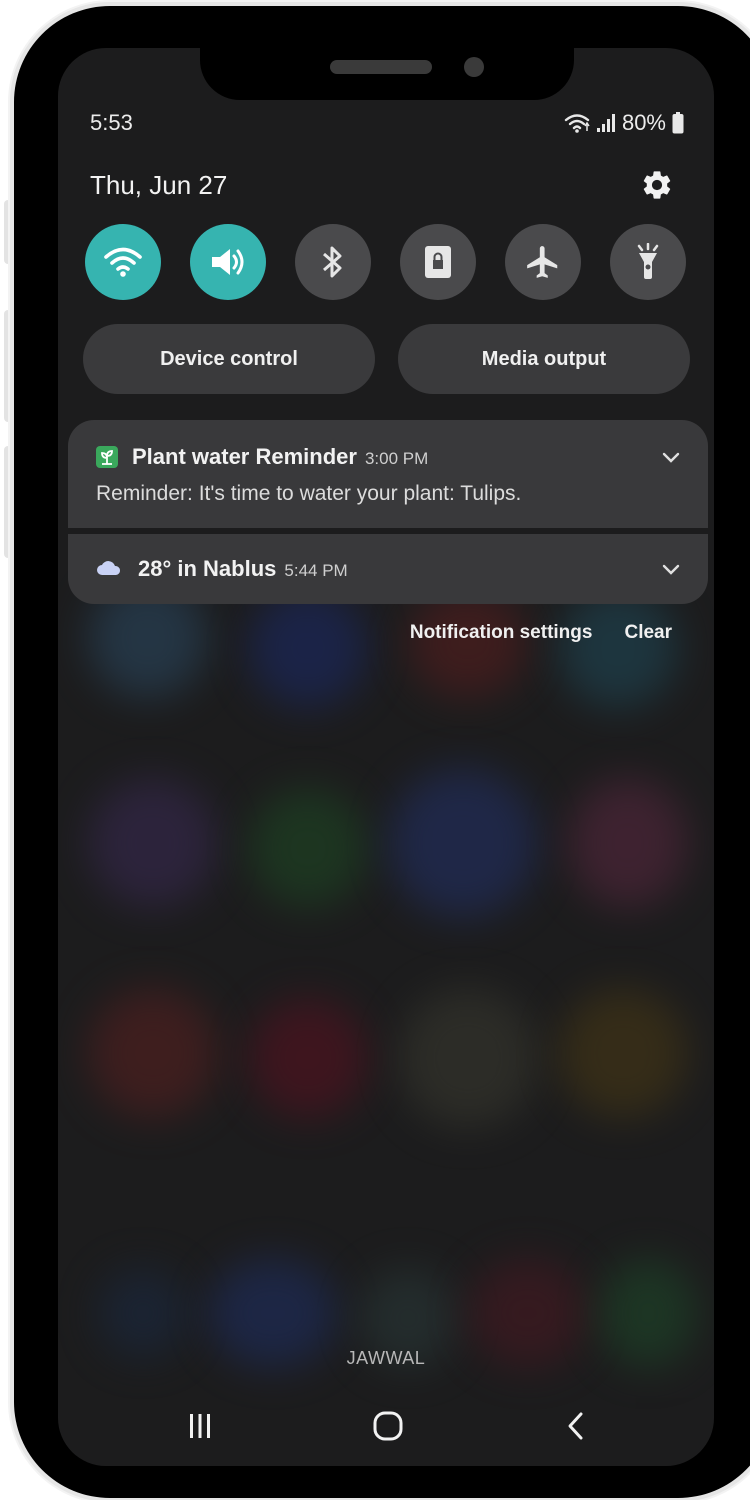 This screenshot has width=750, height=1500. I want to click on home-icon, so click(388, 1426).